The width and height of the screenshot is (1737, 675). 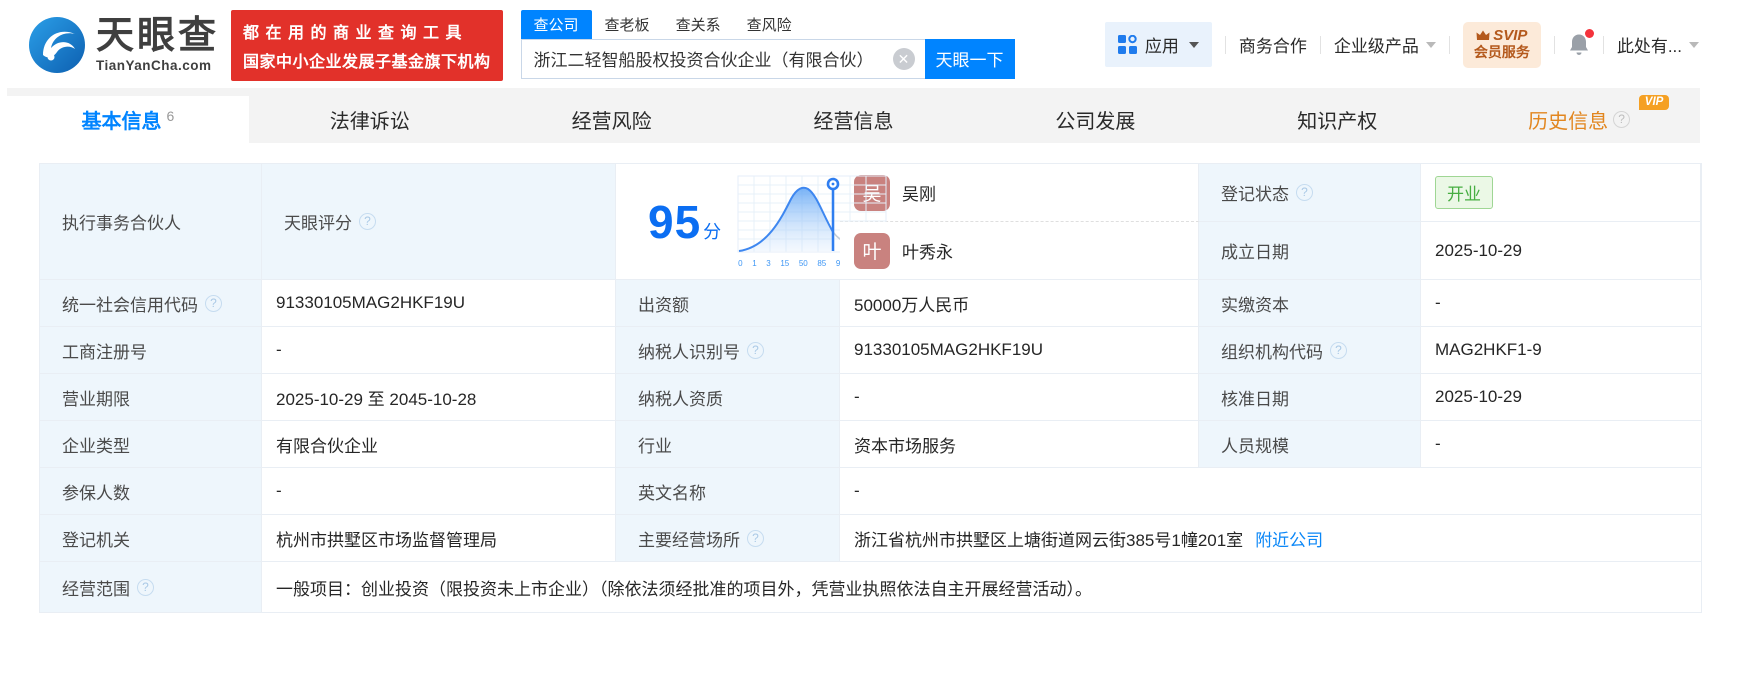 I want to click on nearby-companies-link: 附近公司, so click(x=1289, y=538).